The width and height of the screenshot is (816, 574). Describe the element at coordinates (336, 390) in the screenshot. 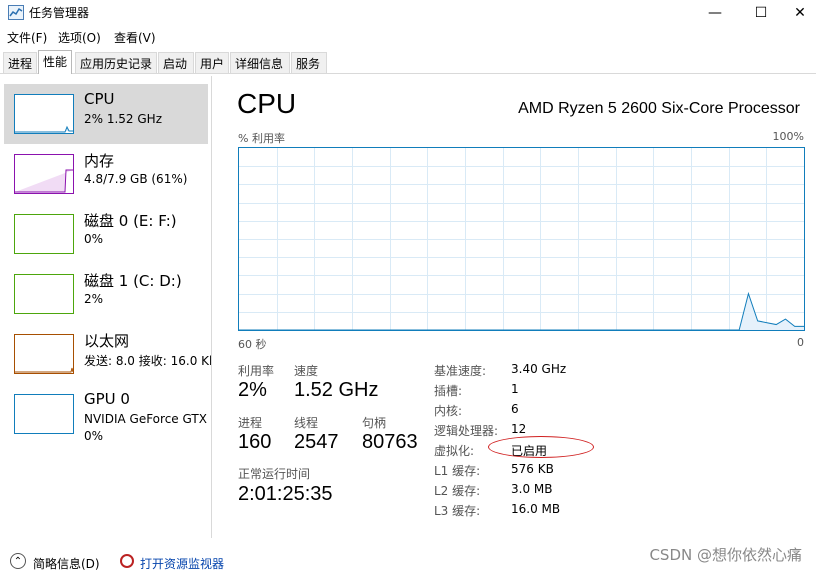

I see `speed-value: 1.52 GHz` at that location.